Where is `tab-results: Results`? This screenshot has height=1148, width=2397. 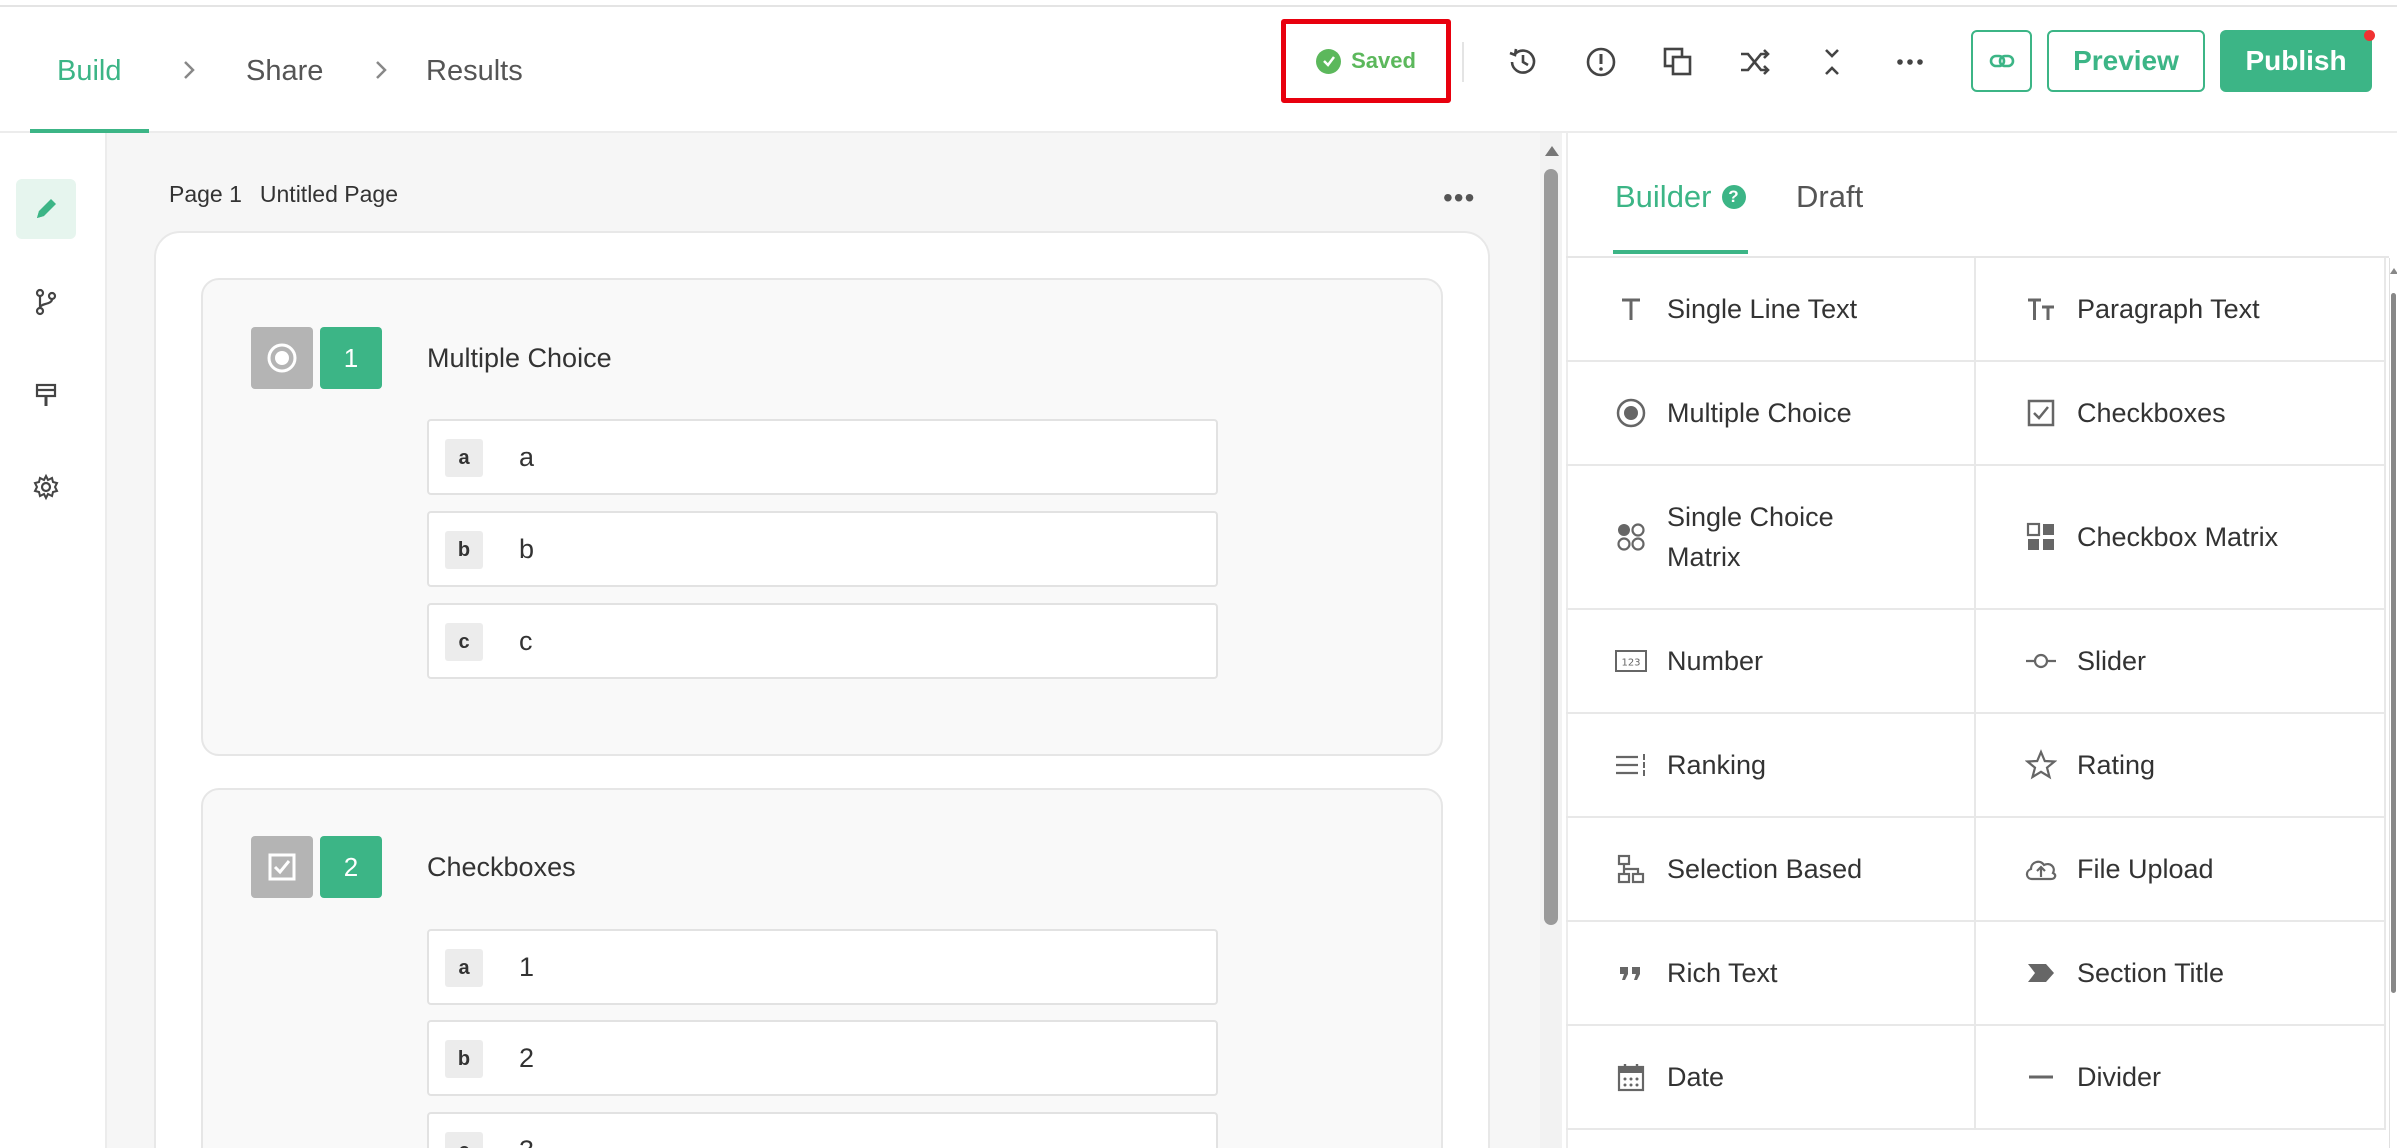 tab-results: Results is located at coordinates (474, 71).